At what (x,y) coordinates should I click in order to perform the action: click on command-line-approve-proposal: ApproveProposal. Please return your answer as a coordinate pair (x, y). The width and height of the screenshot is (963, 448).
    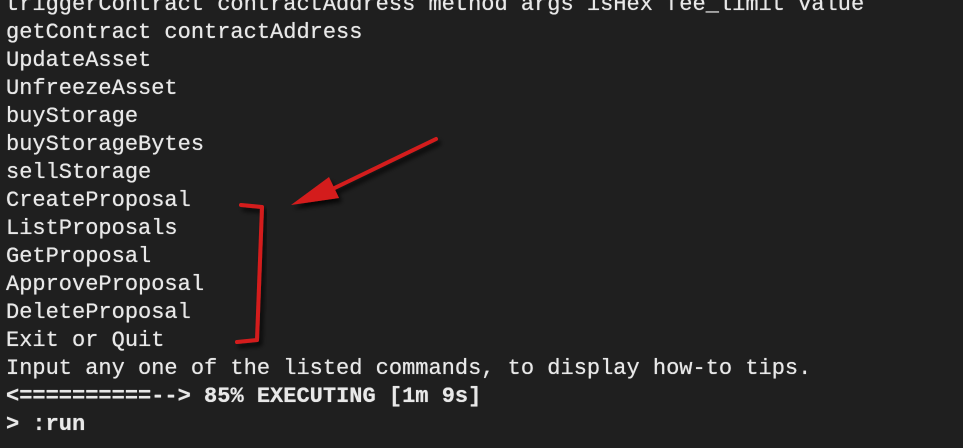
    Looking at the image, I should click on (105, 284).